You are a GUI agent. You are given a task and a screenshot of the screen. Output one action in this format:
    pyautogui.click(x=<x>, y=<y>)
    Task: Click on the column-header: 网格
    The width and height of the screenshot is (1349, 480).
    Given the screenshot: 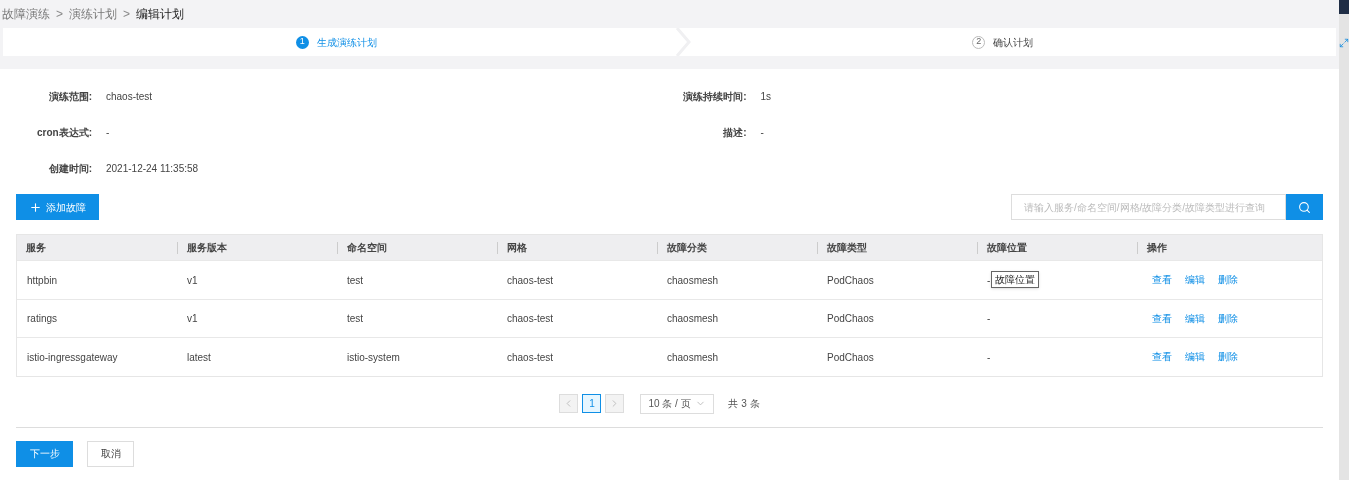 What is the action you would take?
    pyautogui.click(x=517, y=248)
    